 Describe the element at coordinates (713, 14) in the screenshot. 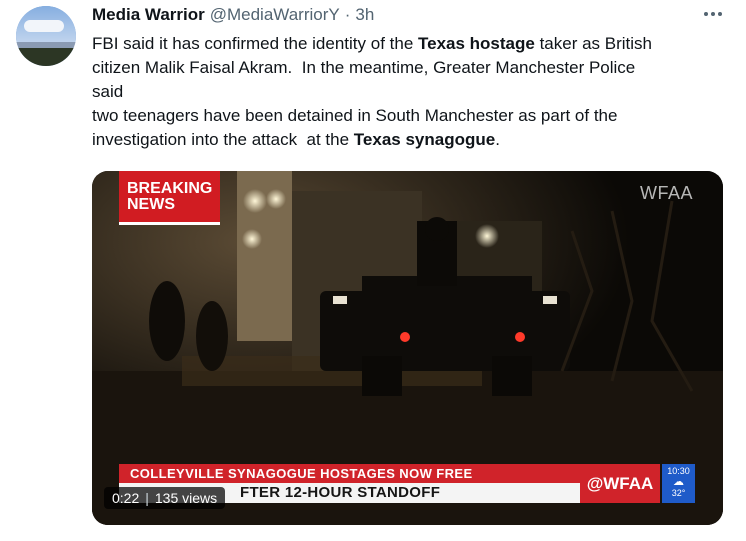

I see `more-horizontal-icon` at that location.